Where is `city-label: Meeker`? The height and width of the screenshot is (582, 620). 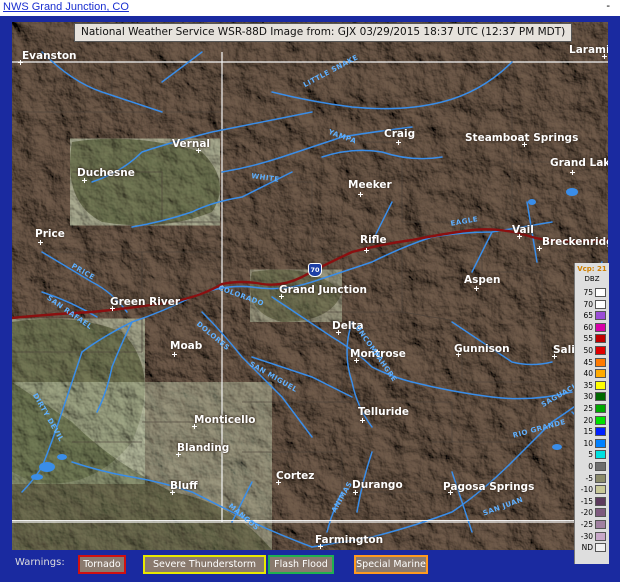
city-label: Meeker is located at coordinates (370, 185).